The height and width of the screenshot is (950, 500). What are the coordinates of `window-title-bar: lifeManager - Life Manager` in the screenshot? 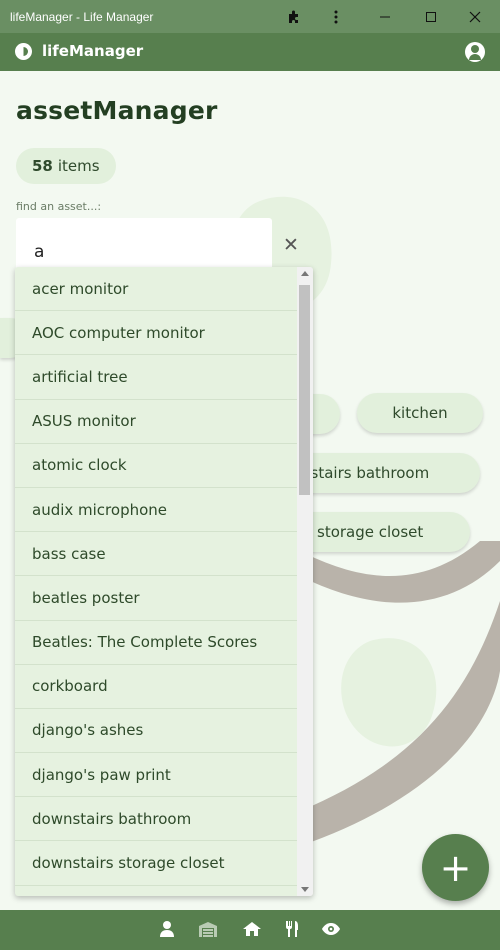 It's located at (250, 16).